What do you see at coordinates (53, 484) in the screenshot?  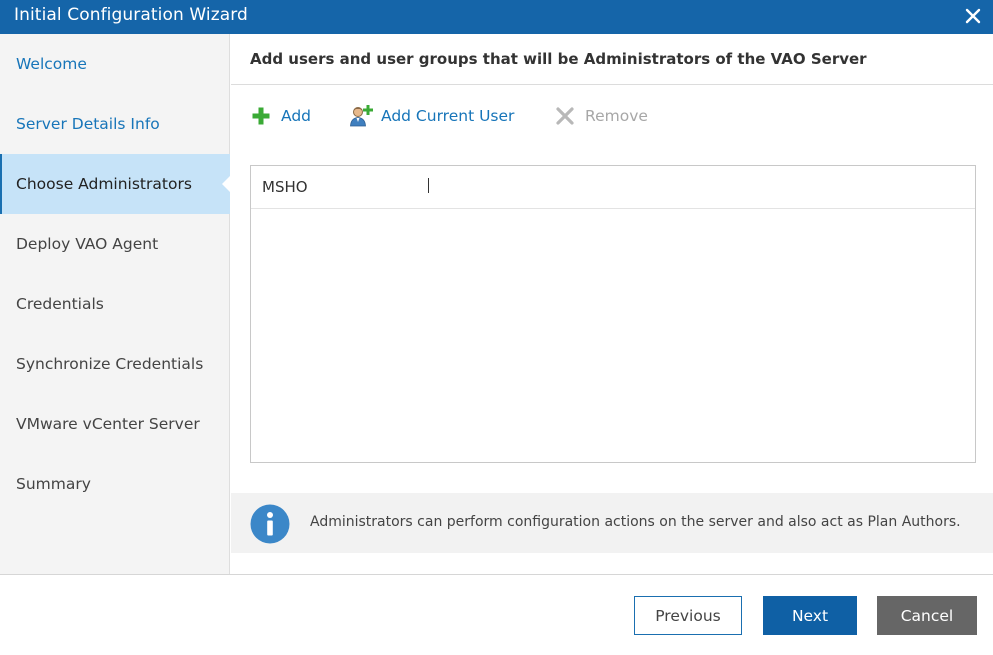 I see `step-label: Summary` at bounding box center [53, 484].